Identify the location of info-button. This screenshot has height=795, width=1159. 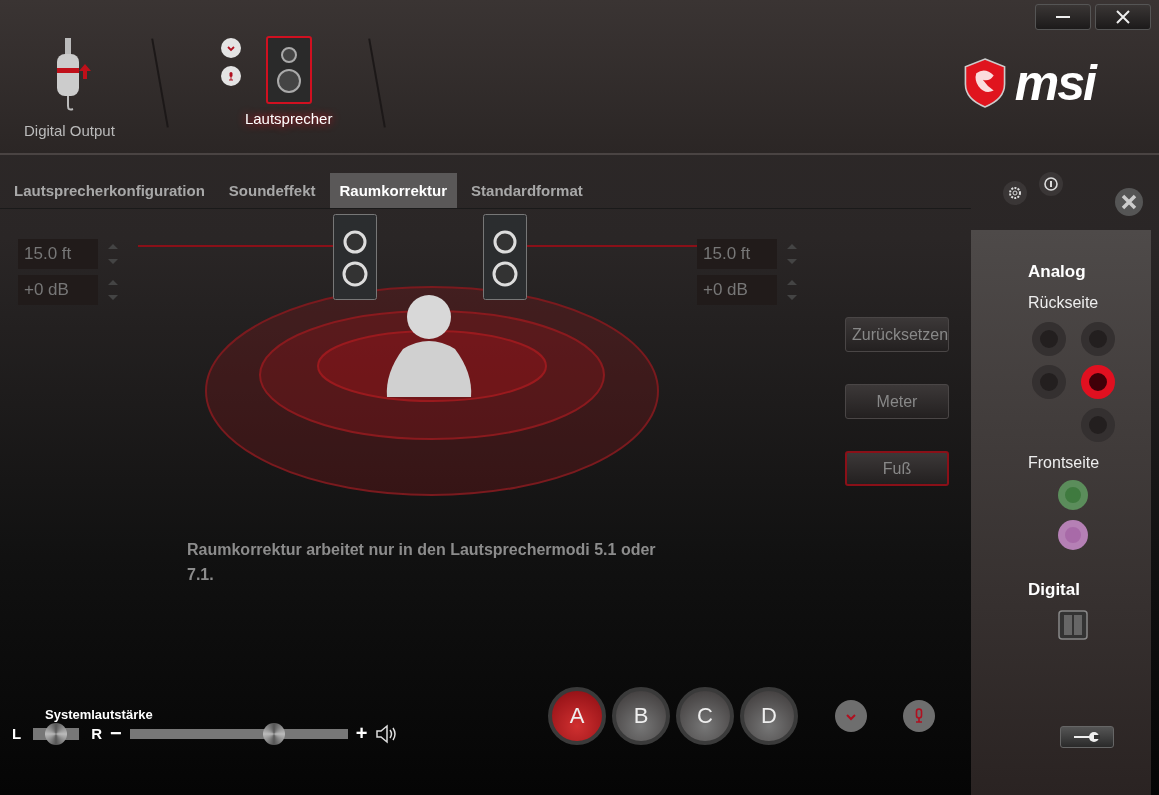
(1051, 184).